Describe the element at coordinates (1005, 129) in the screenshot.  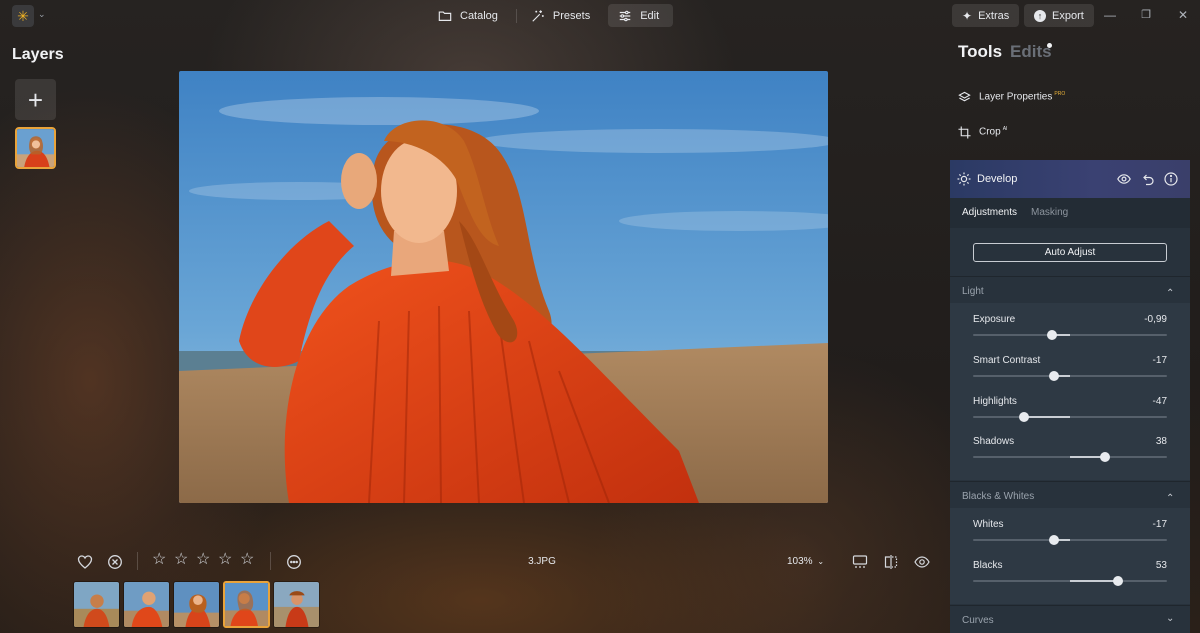
I see `ai-badge: AI` at that location.